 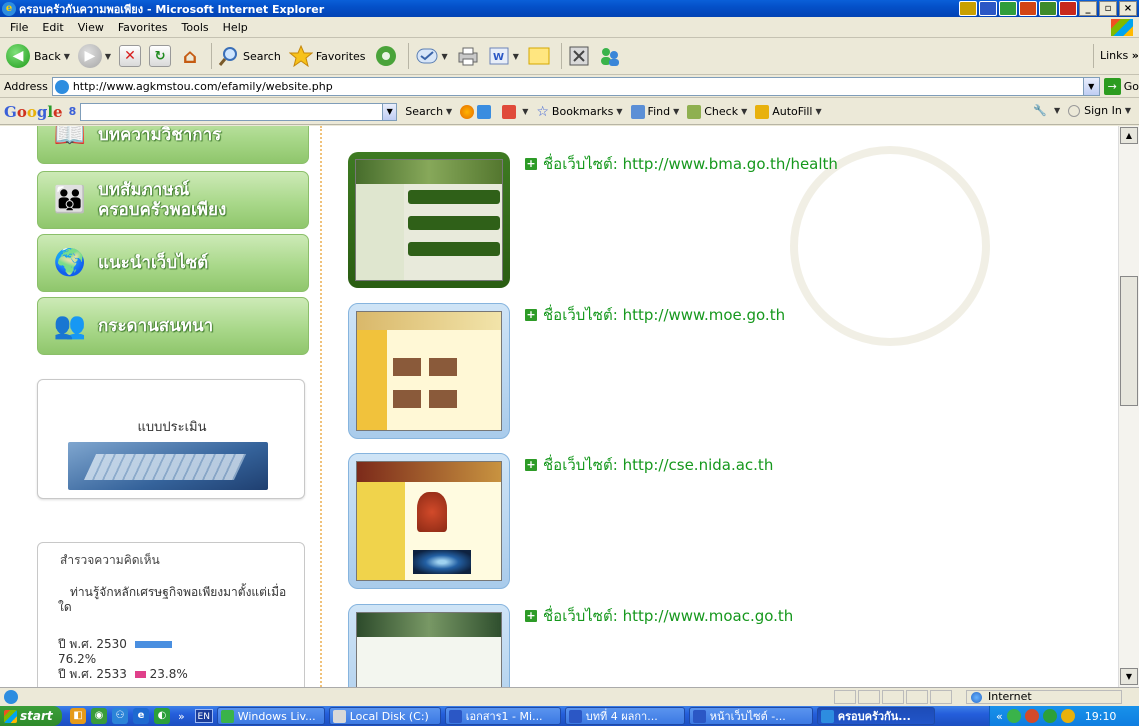 I want to click on security-zone: Internet, so click(x=1044, y=697).